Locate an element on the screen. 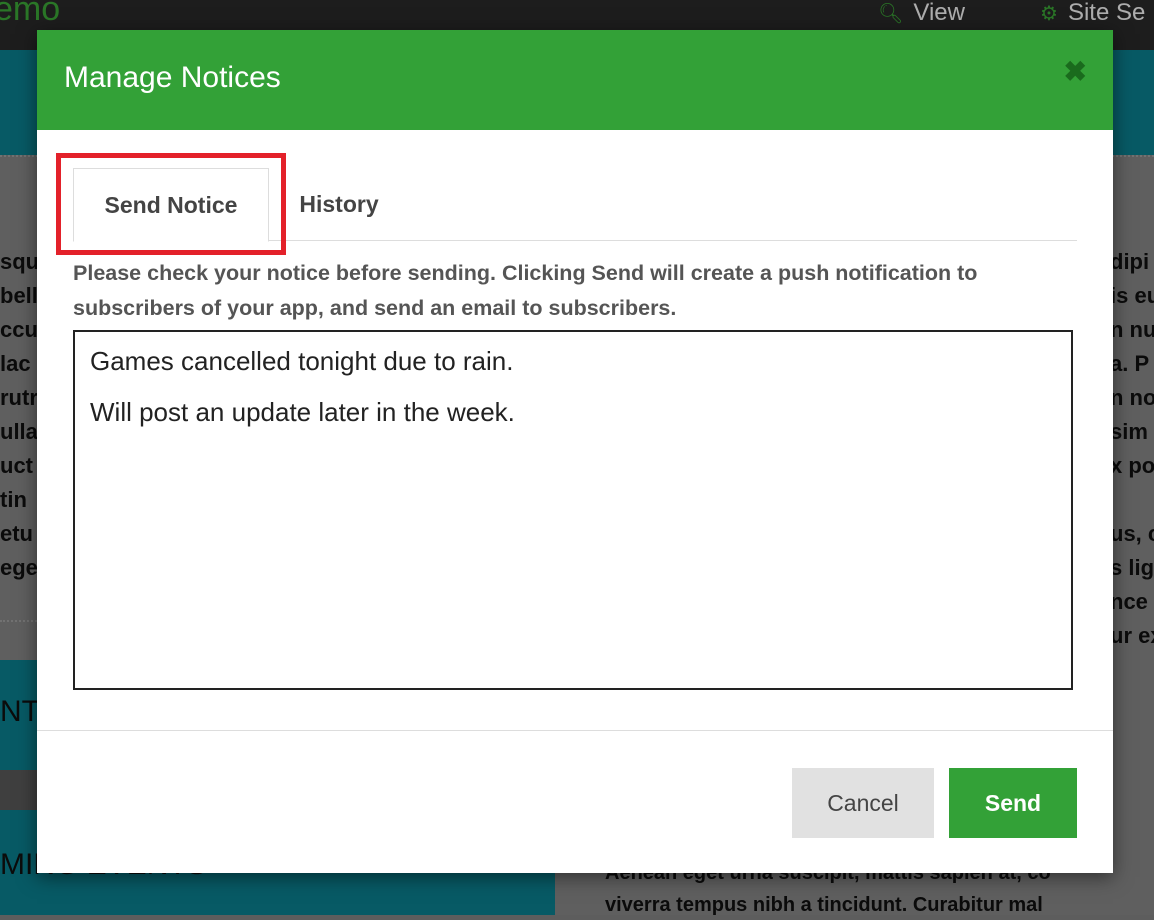 Image resolution: width=1154 pixels, height=920 pixels. send-button: Send is located at coordinates (1013, 803).